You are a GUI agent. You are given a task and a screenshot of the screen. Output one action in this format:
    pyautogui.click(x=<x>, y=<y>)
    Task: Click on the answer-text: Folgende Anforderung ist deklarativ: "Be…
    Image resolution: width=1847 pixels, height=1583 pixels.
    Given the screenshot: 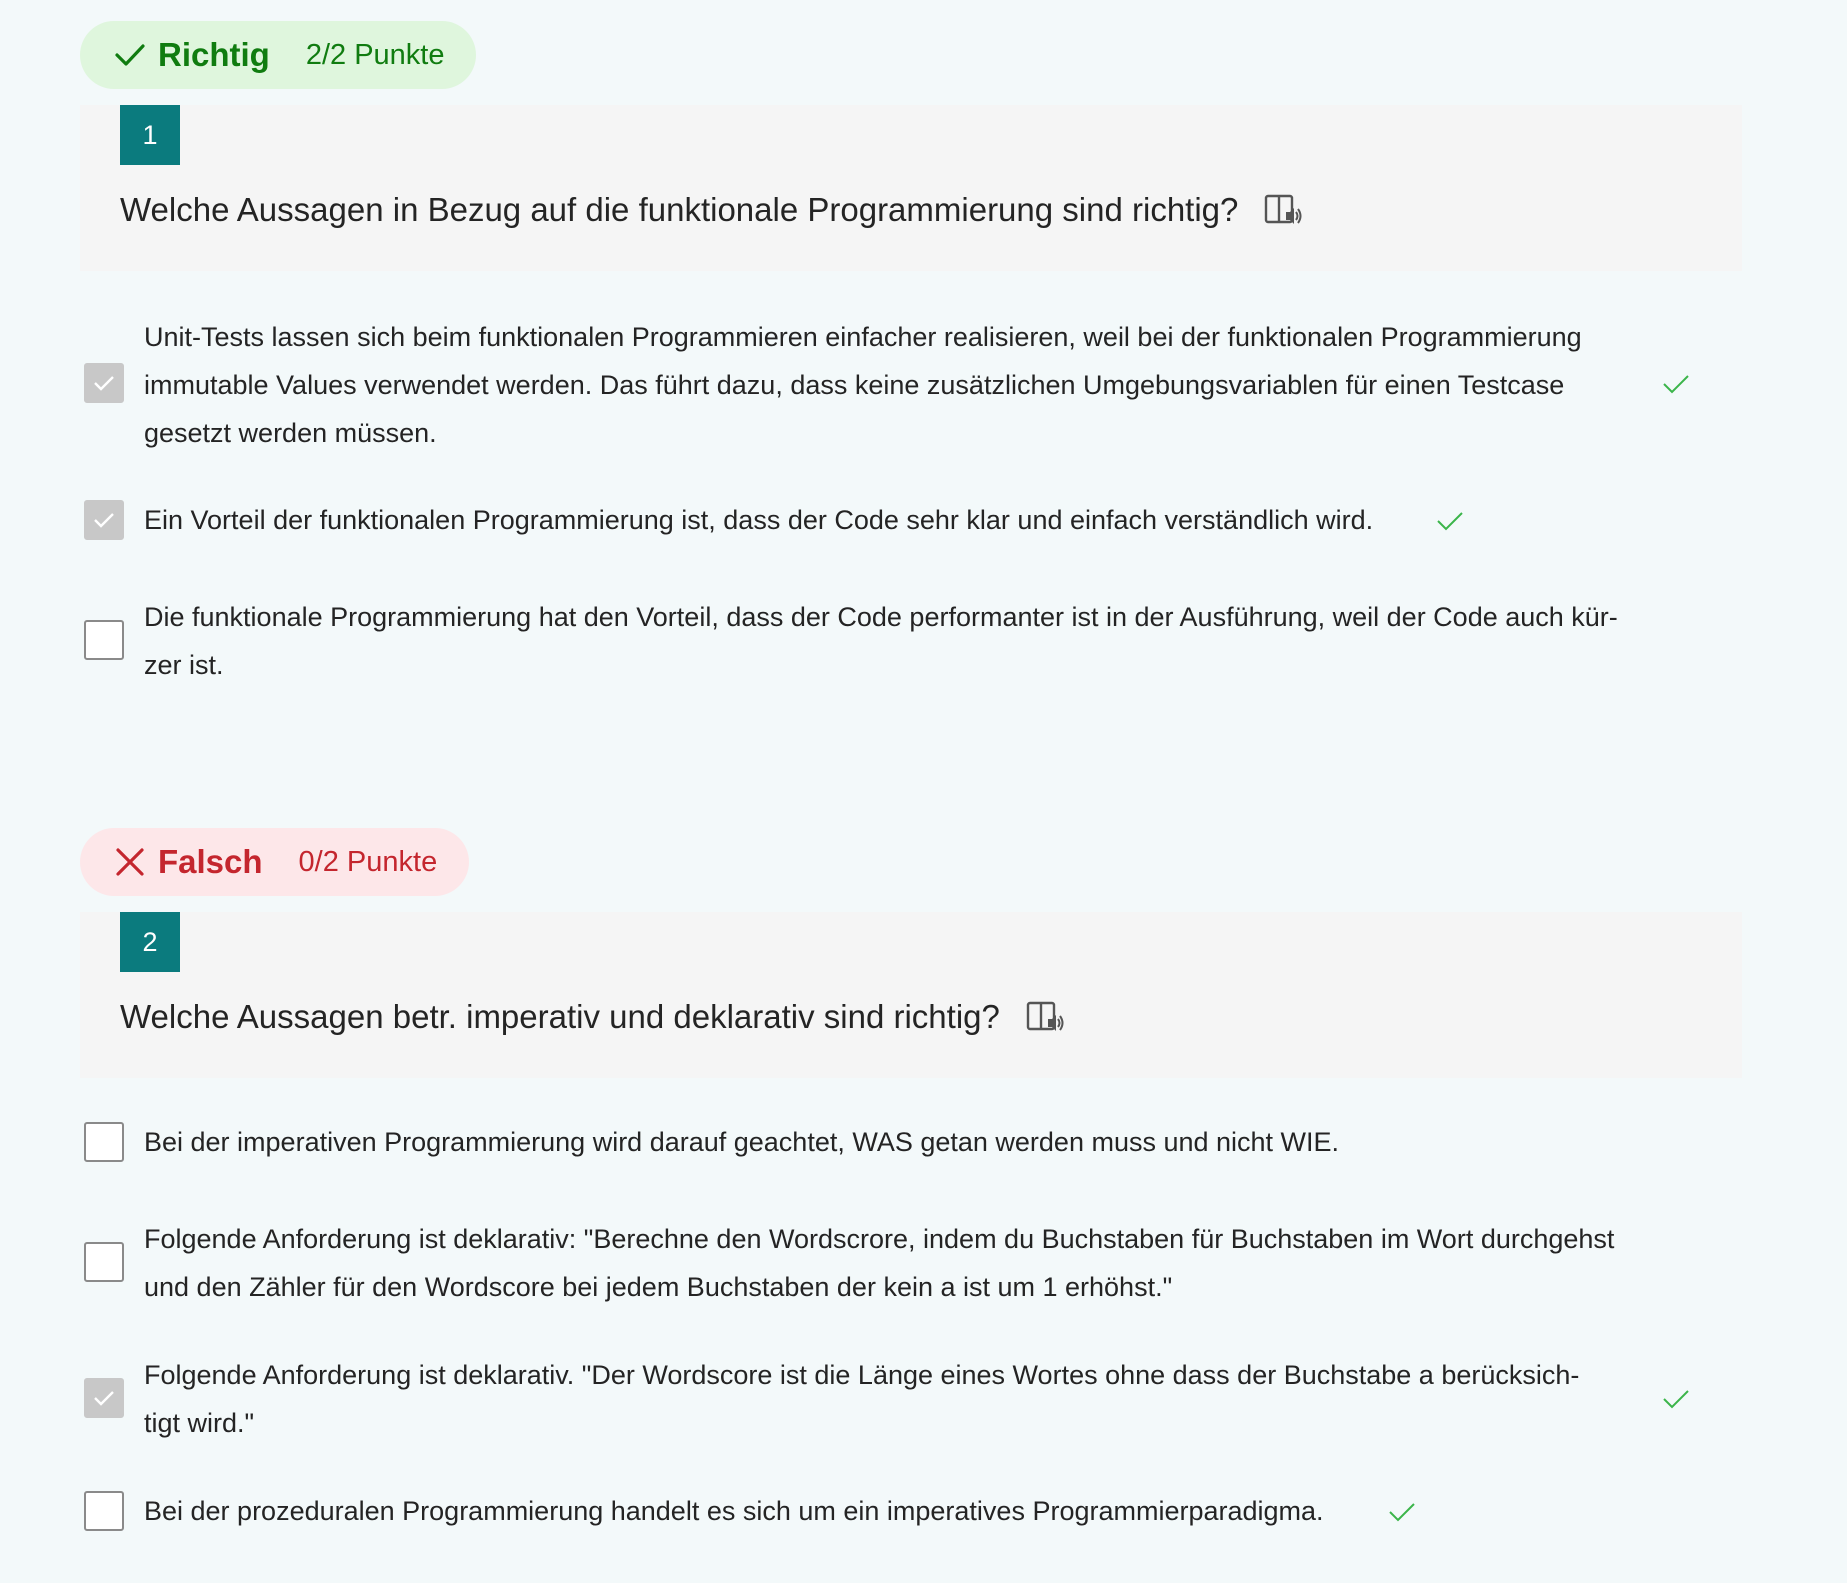 What is the action you would take?
    pyautogui.click(x=879, y=1263)
    